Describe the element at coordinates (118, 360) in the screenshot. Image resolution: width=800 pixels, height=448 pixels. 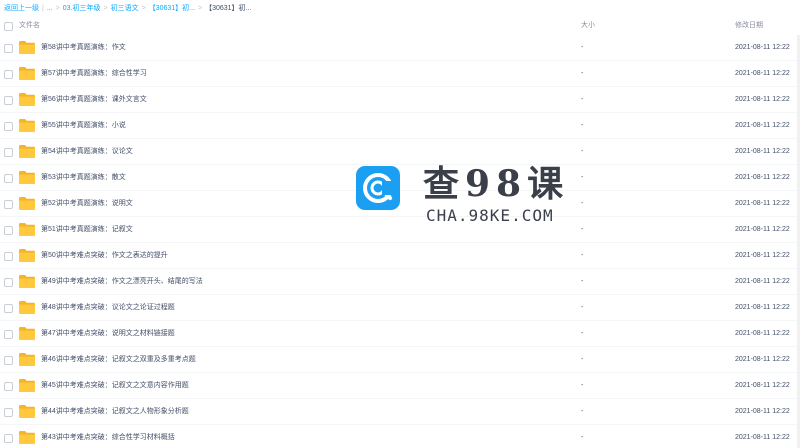
I see `file-name: 第46讲中考难点突破：记叙文之双重及多重考点题` at that location.